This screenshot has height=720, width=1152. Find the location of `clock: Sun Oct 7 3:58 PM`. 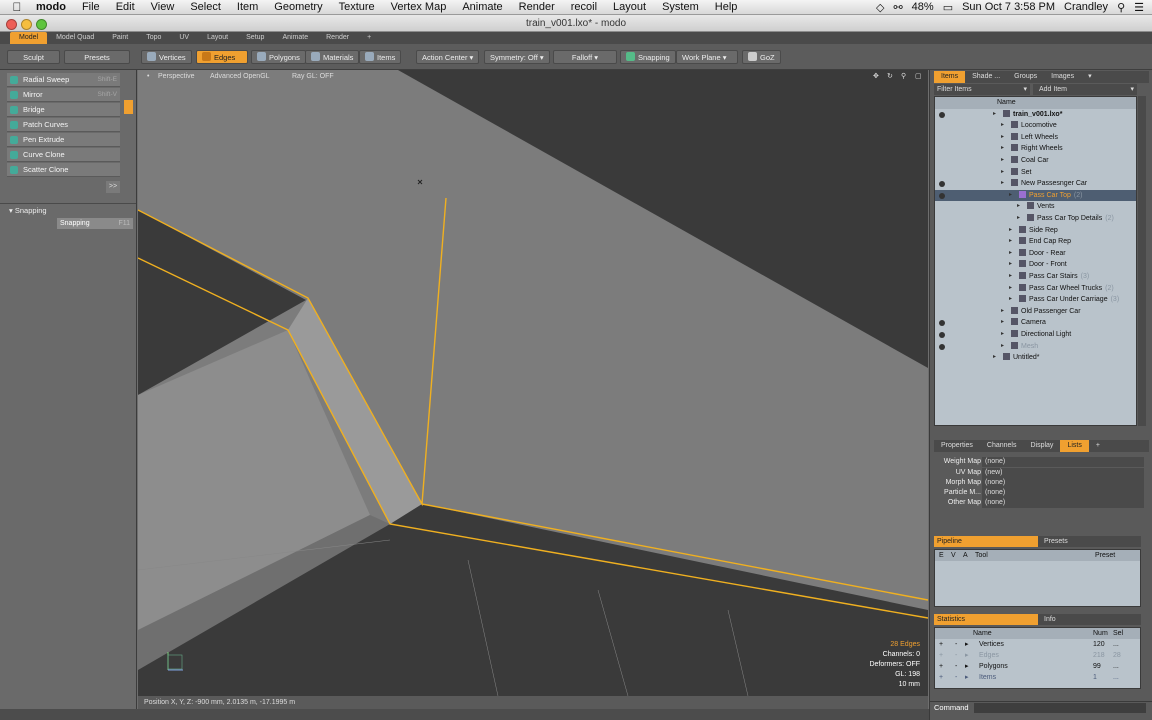

clock: Sun Oct 7 3:58 PM is located at coordinates (1008, 7).